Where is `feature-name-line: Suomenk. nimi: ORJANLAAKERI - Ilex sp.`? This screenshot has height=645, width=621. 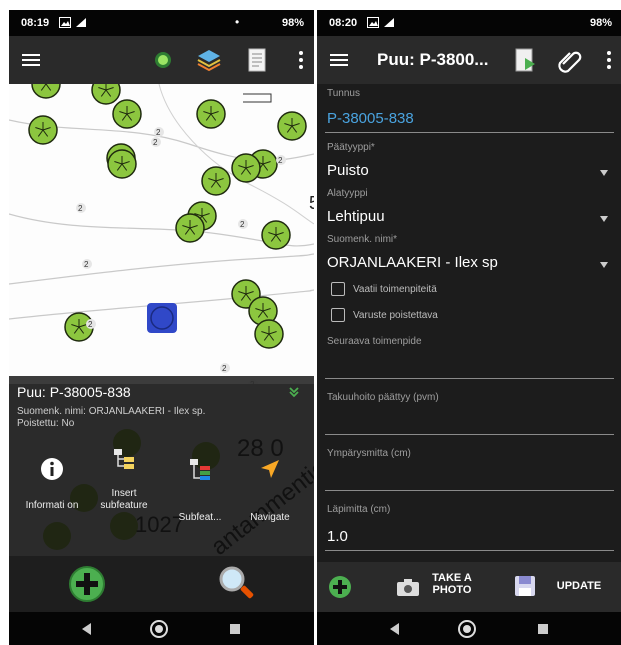
feature-name-line: Suomenk. nimi: ORJANLAAKERI - Ilex sp. is located at coordinates (111, 411).